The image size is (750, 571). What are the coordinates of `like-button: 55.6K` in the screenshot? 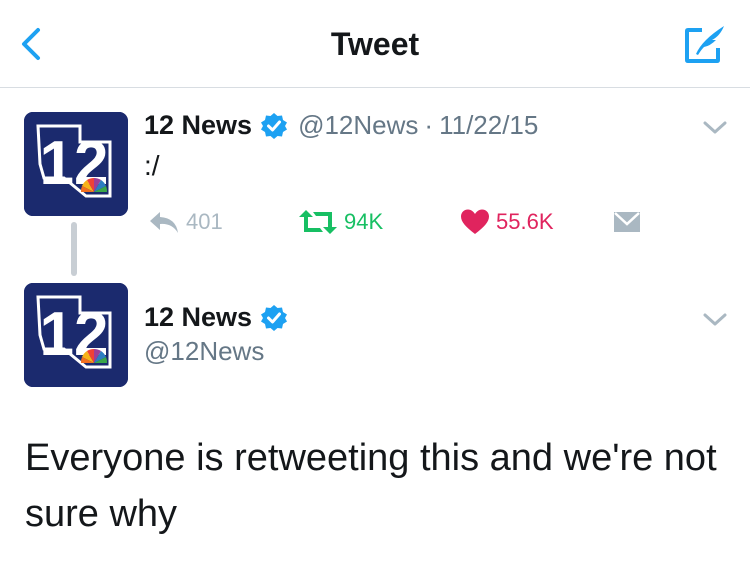 It's located at (507, 222).